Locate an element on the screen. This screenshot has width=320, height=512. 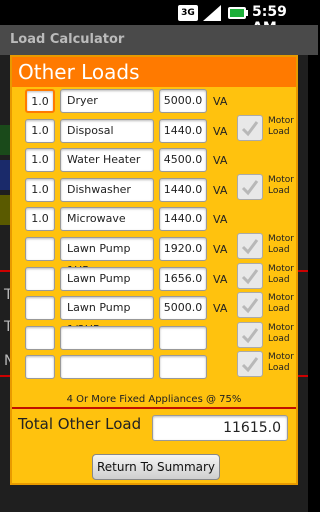
va-value-field: 4500.0 is located at coordinates (183, 160).